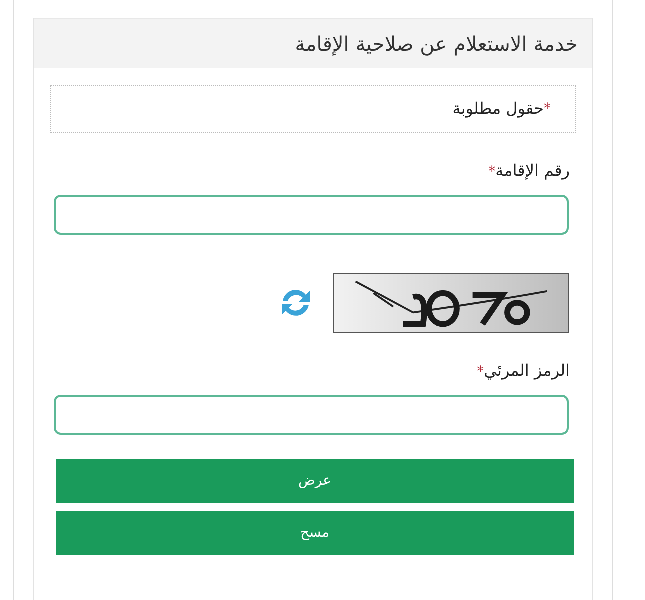 This screenshot has width=645, height=600. I want to click on field-label: الرمز المرئي, so click(527, 370).